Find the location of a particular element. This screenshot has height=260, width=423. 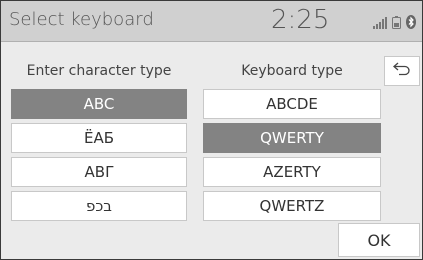

back-button is located at coordinates (402, 71).